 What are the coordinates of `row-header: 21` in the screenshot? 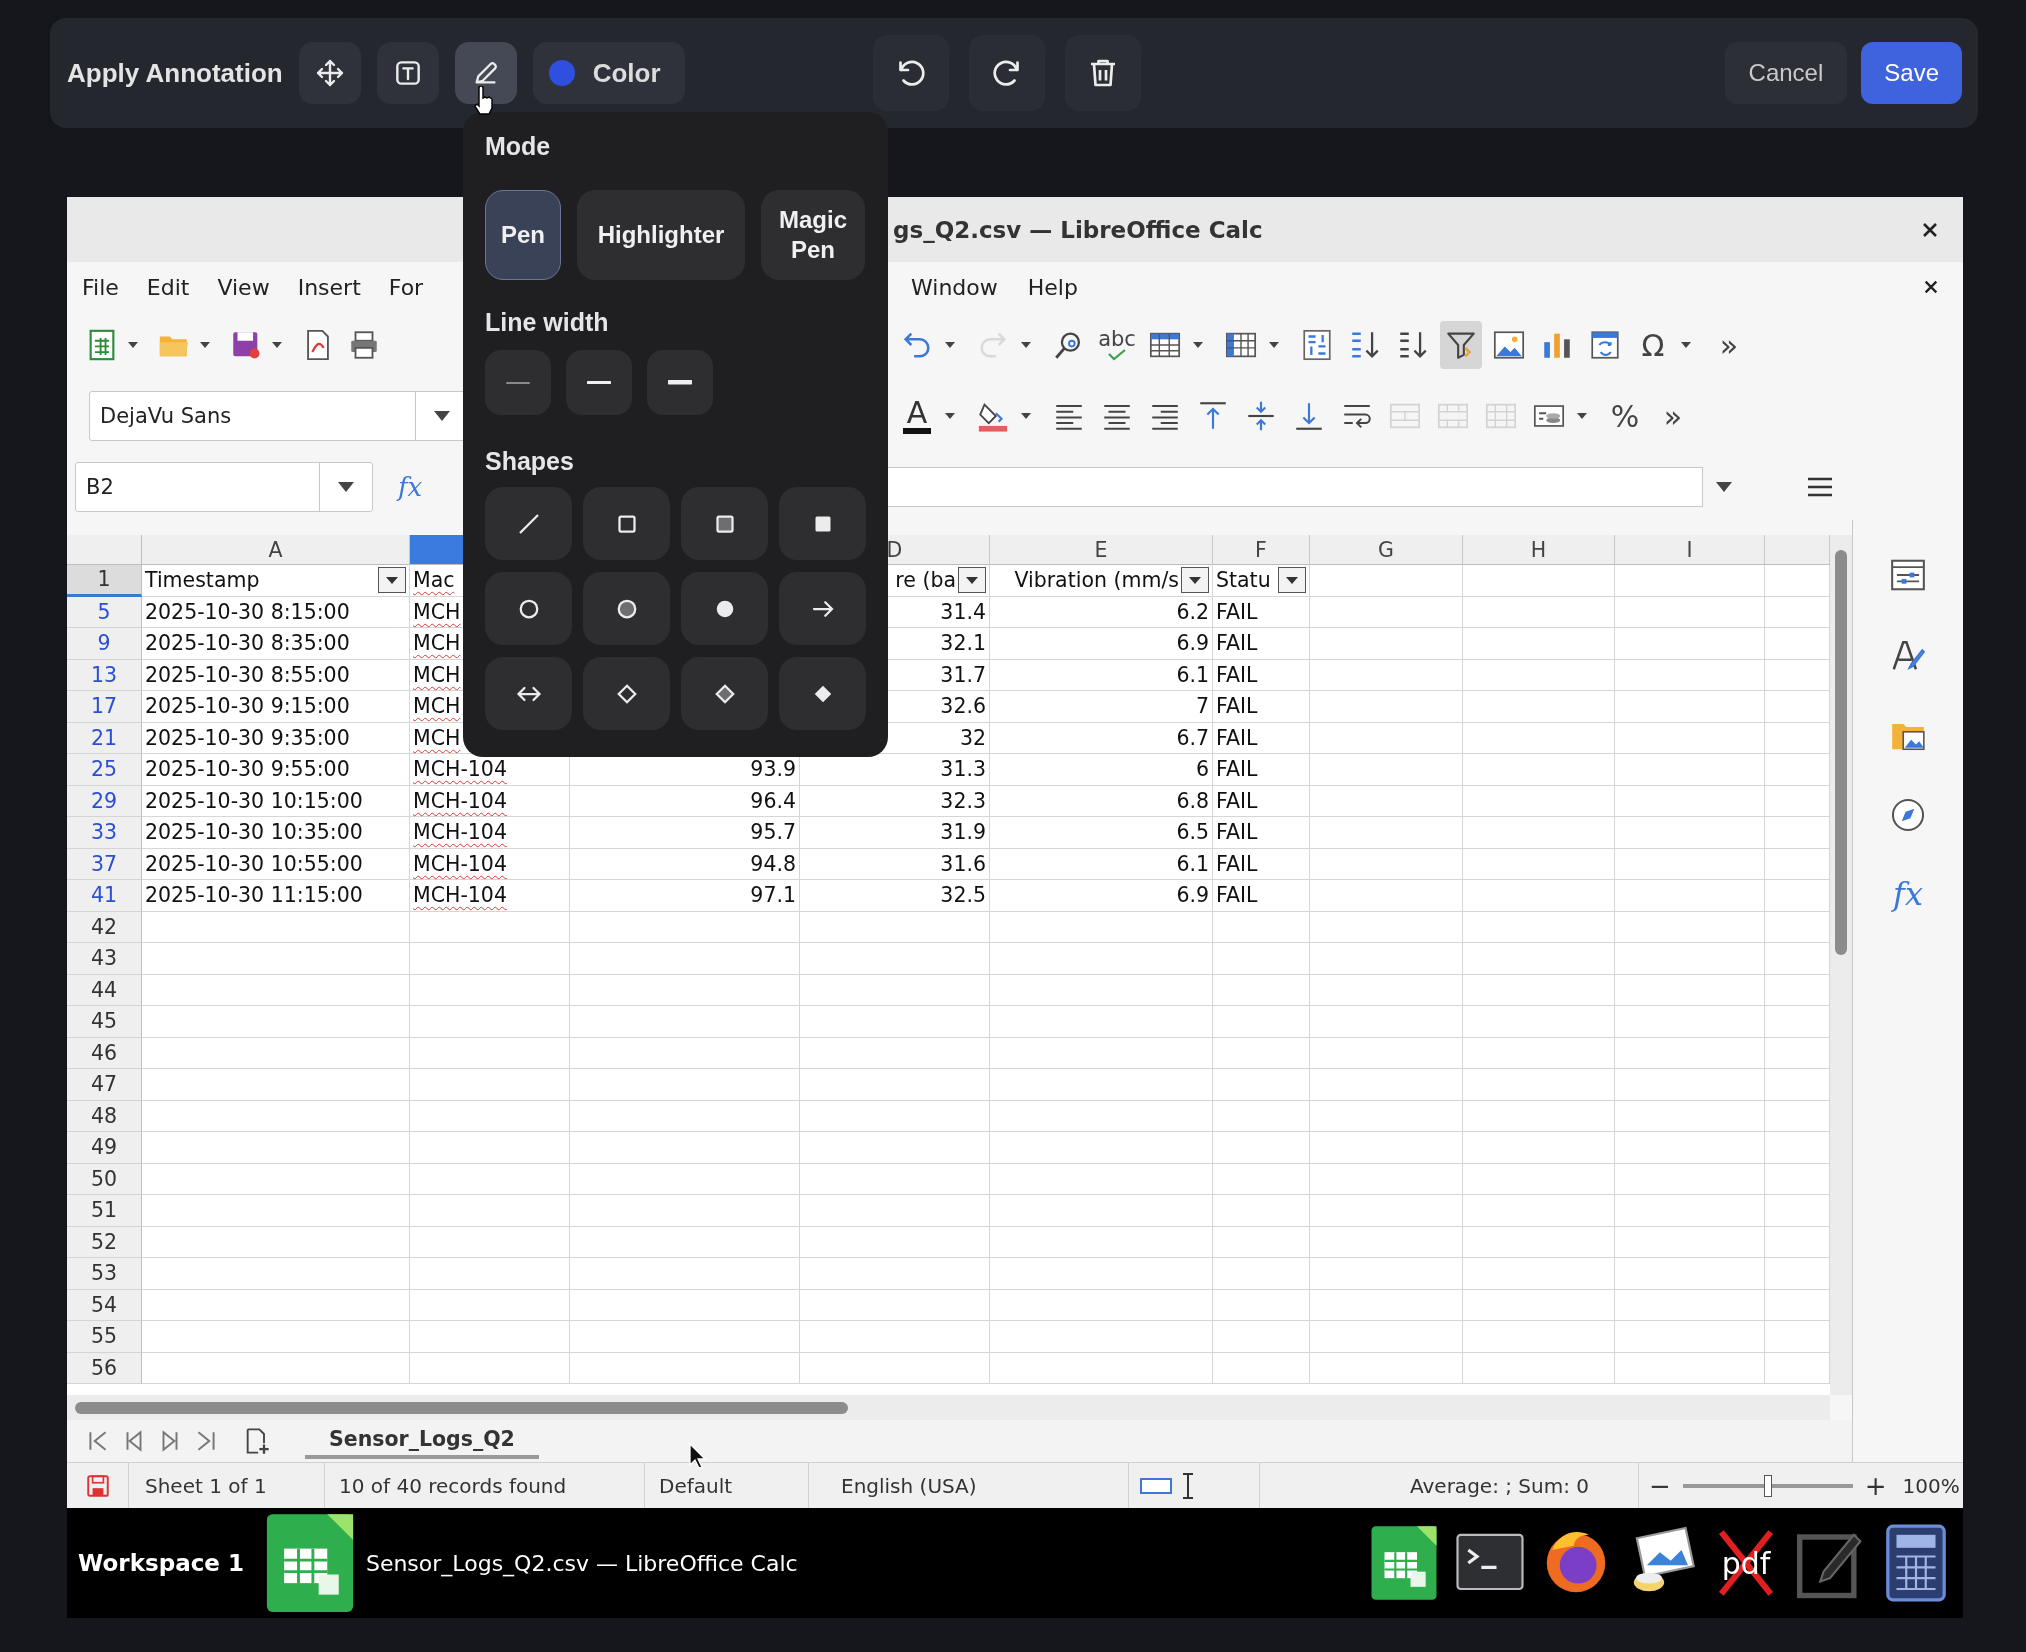 It's located at (104, 738).